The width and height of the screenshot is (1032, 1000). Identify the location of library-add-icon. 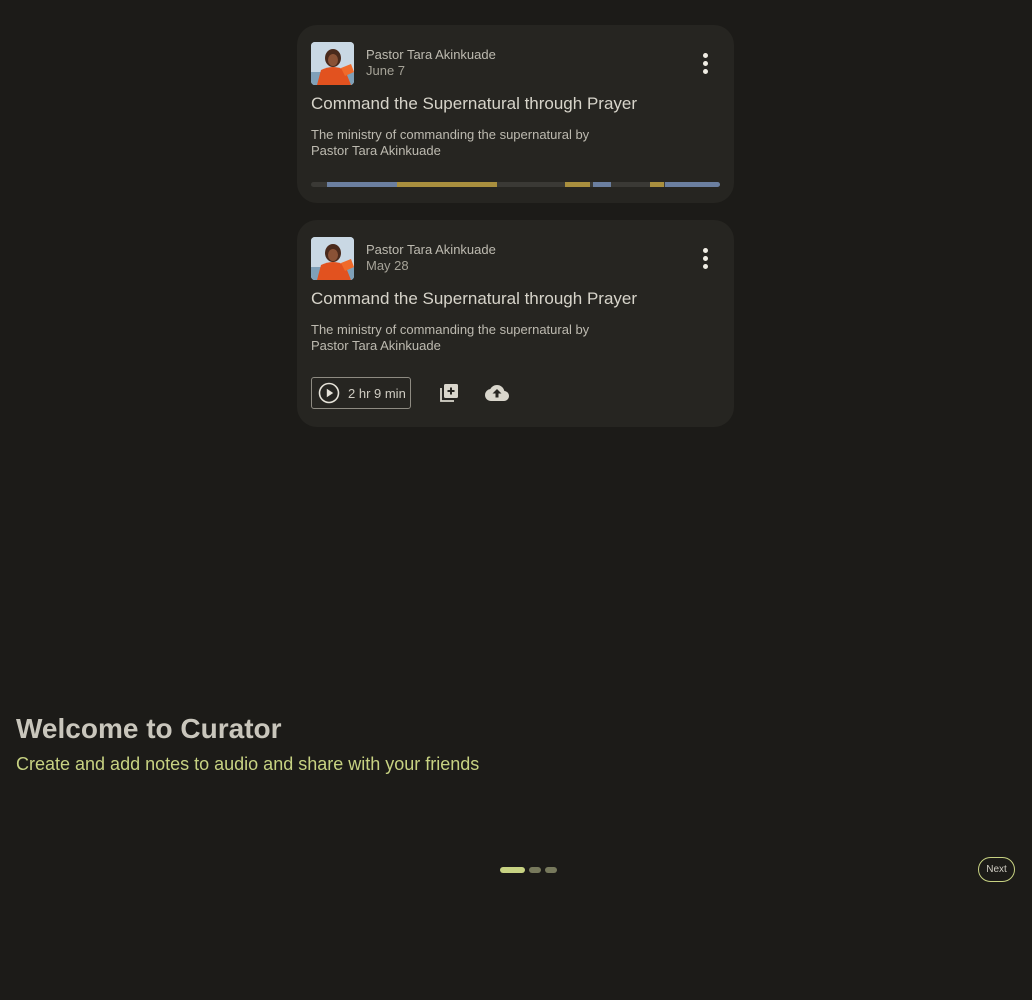
(448, 393).